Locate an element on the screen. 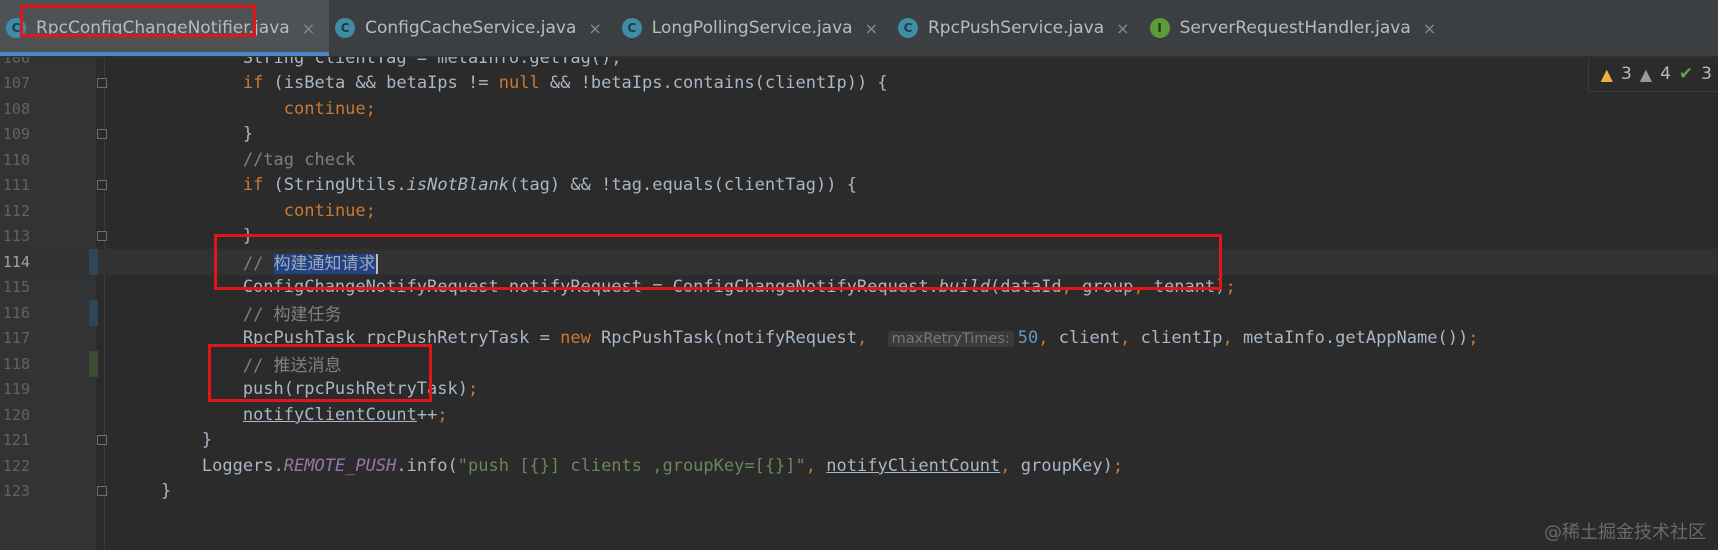  line-number: 110 is located at coordinates (16, 159).